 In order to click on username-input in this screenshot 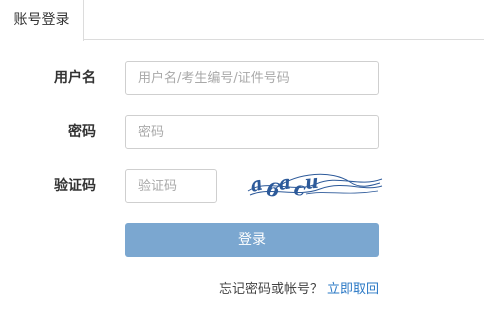, I will do `click(252, 78)`.